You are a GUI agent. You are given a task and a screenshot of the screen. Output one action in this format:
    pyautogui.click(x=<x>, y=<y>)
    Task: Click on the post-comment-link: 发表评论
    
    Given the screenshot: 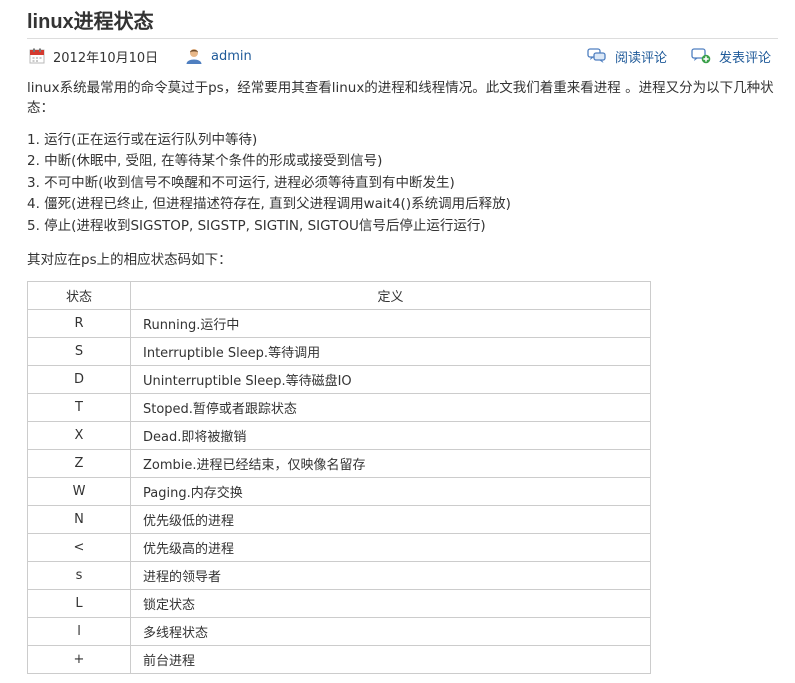 What is the action you would take?
    pyautogui.click(x=731, y=56)
    